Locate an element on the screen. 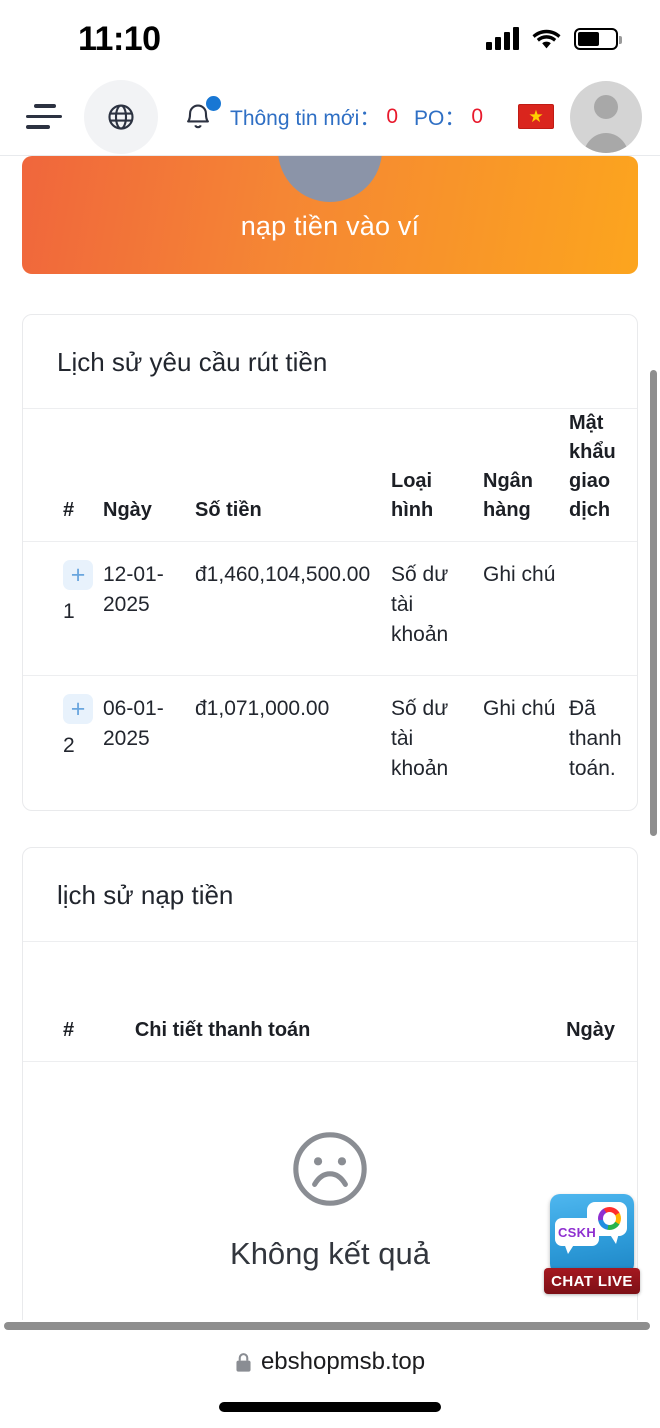 This screenshot has height=1428, width=660. deposit-wallet-banner: nạp tiền vào ví is located at coordinates (330, 215).